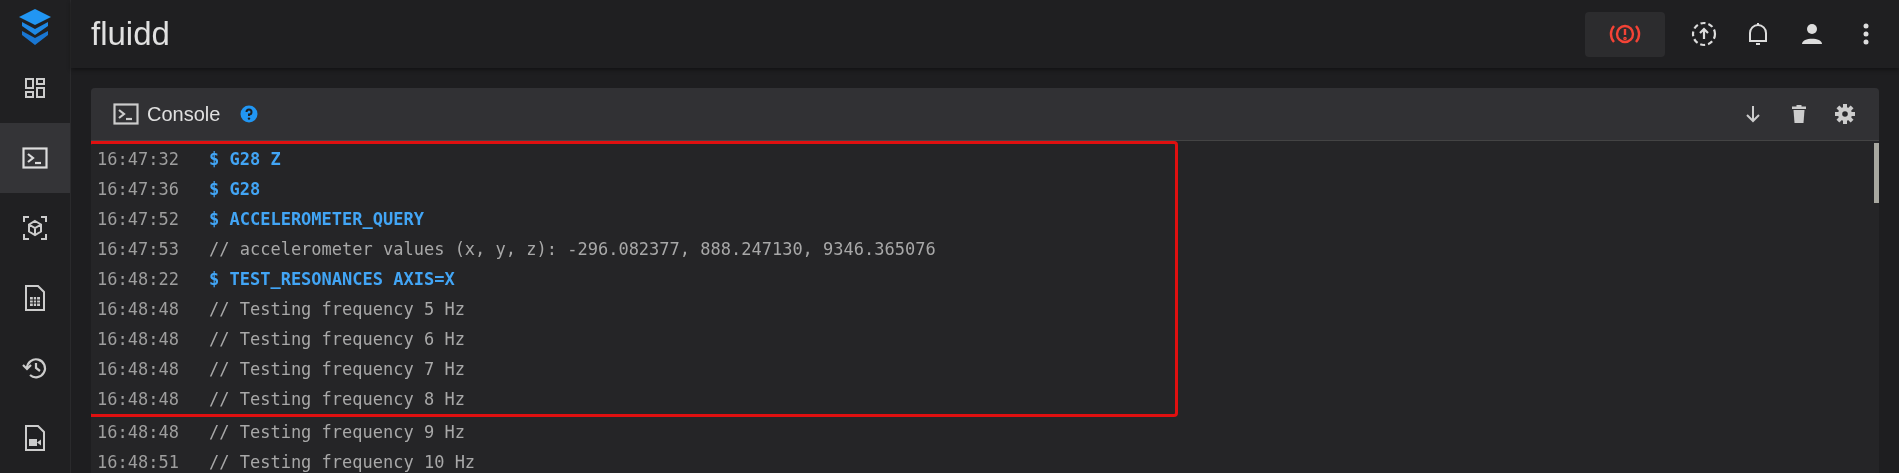 This screenshot has height=473, width=1899. Describe the element at coordinates (316, 219) in the screenshot. I see `command-text: $ ACCELEROMETER_QUERY` at that location.